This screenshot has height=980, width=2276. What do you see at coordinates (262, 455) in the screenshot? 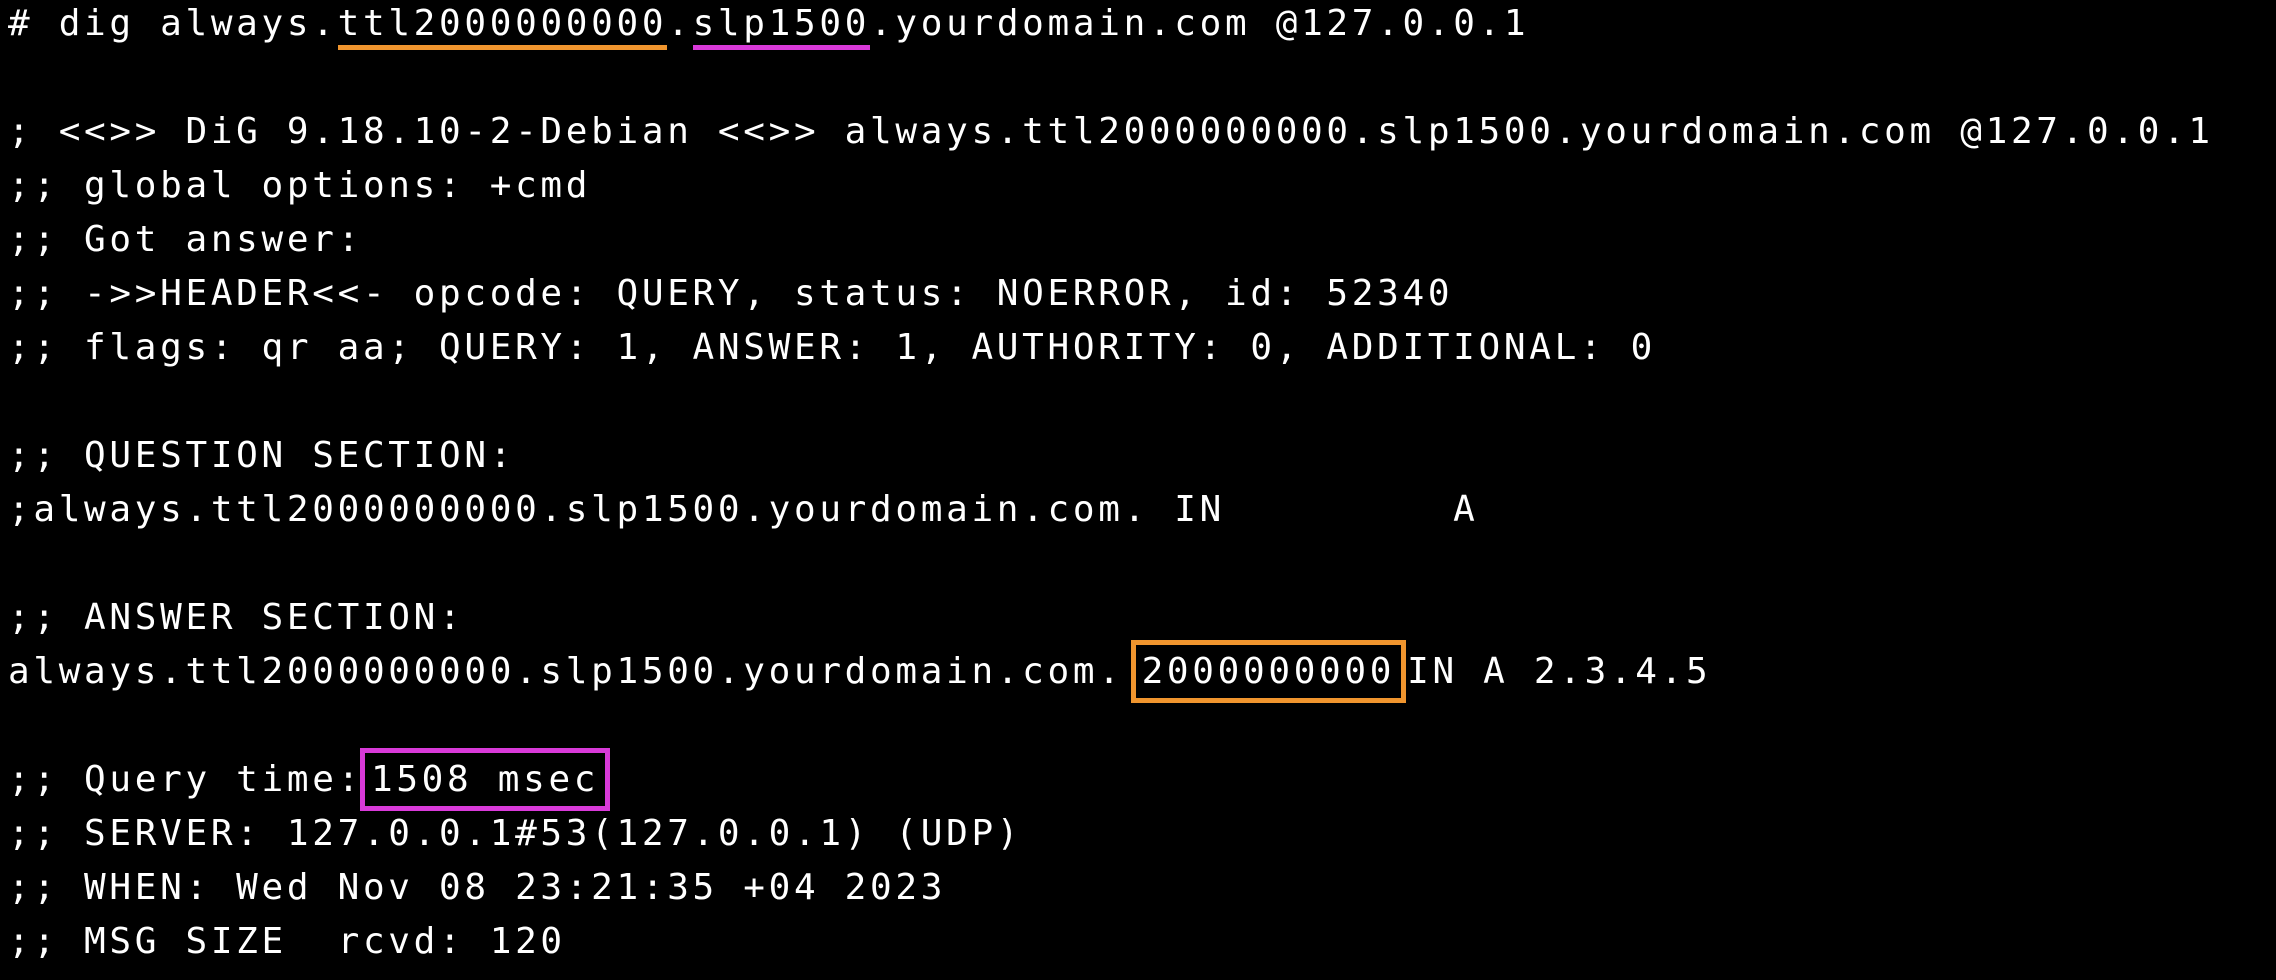
I see `question-section-title: ;; QUESTION SECTION:` at bounding box center [262, 455].